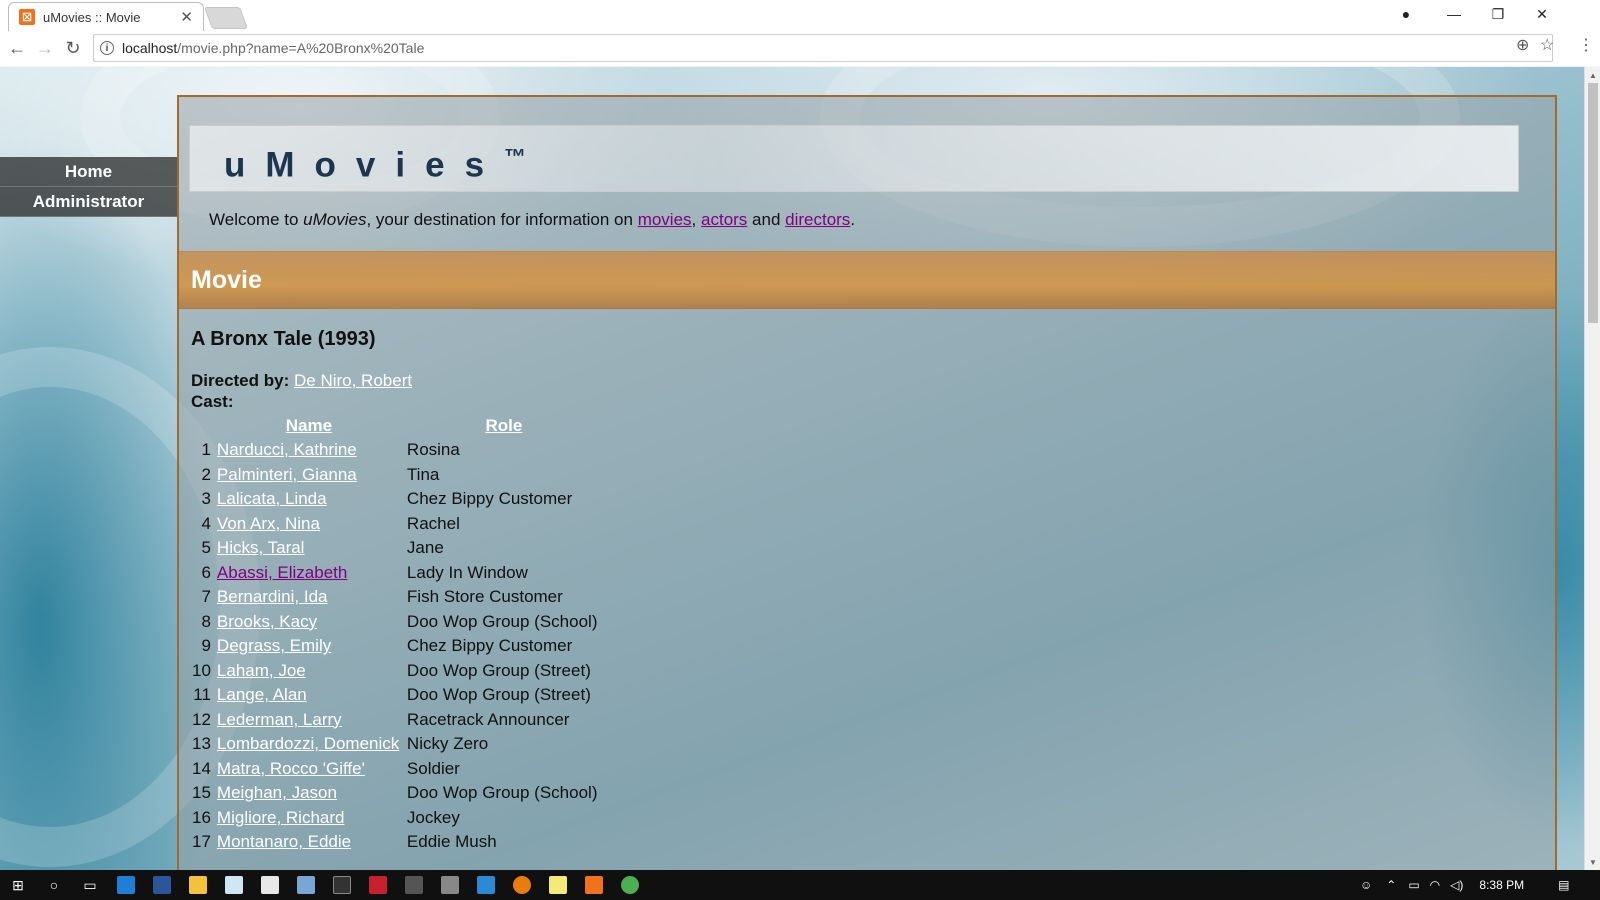 The width and height of the screenshot is (1600, 900). I want to click on cast-number: 4, so click(206, 523).